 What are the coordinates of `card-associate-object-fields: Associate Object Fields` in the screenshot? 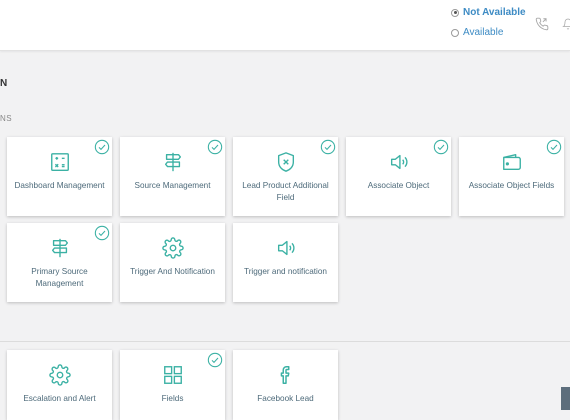 It's located at (511, 176).